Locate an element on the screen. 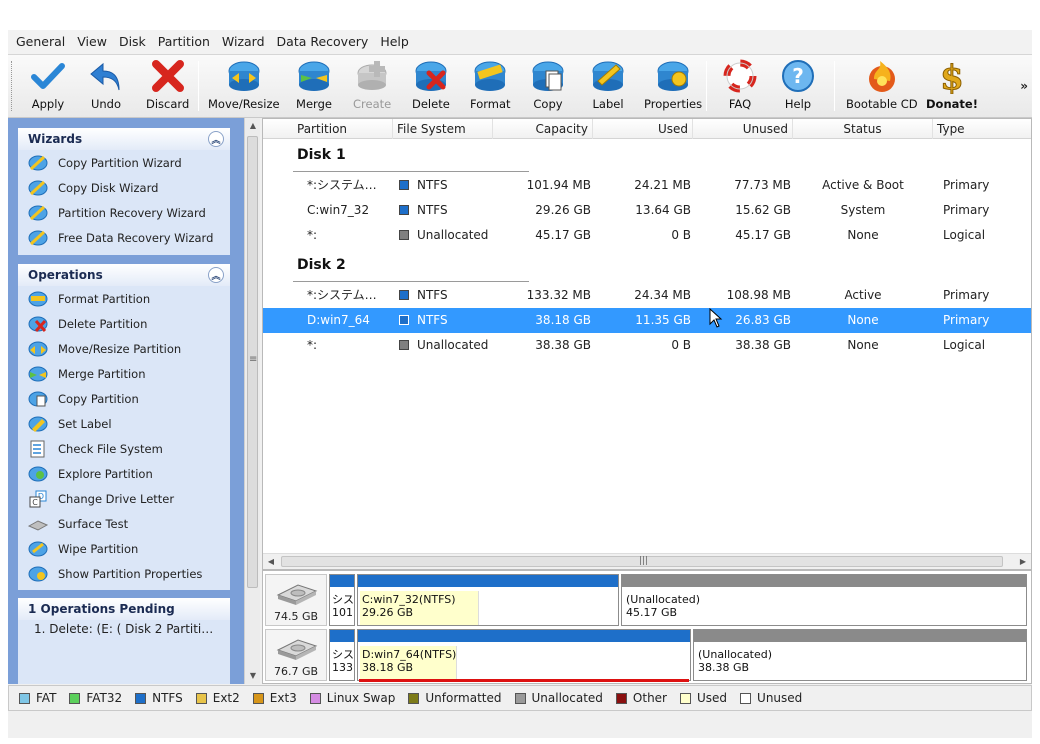 The image size is (1040, 744). op-explore-partition: Explore Partition is located at coordinates (124, 473).